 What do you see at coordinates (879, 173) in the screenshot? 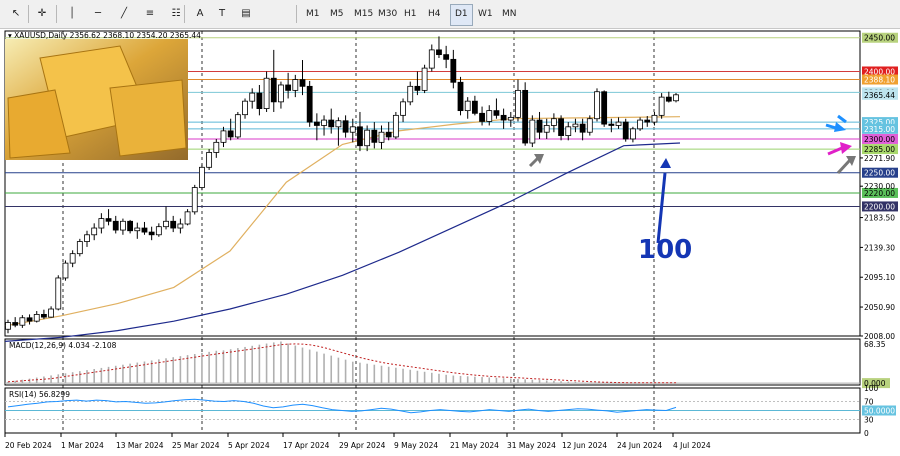
I see `price-tag-label: 2250.00` at bounding box center [879, 173].